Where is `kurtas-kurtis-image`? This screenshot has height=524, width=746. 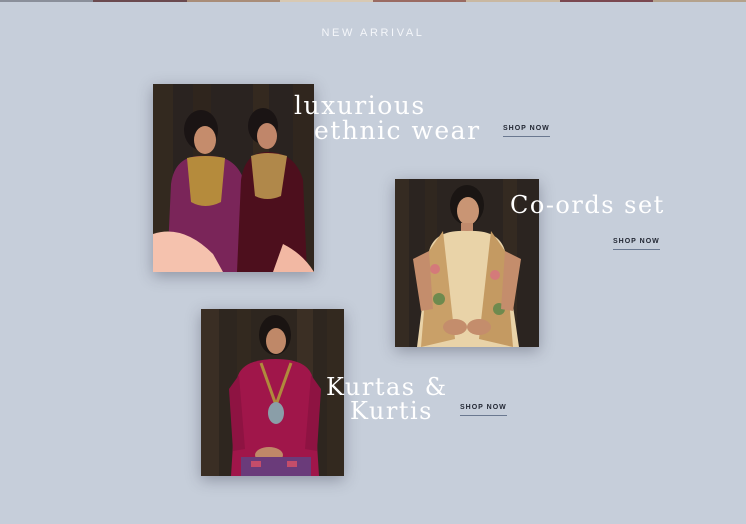 kurtas-kurtis-image is located at coordinates (272, 392).